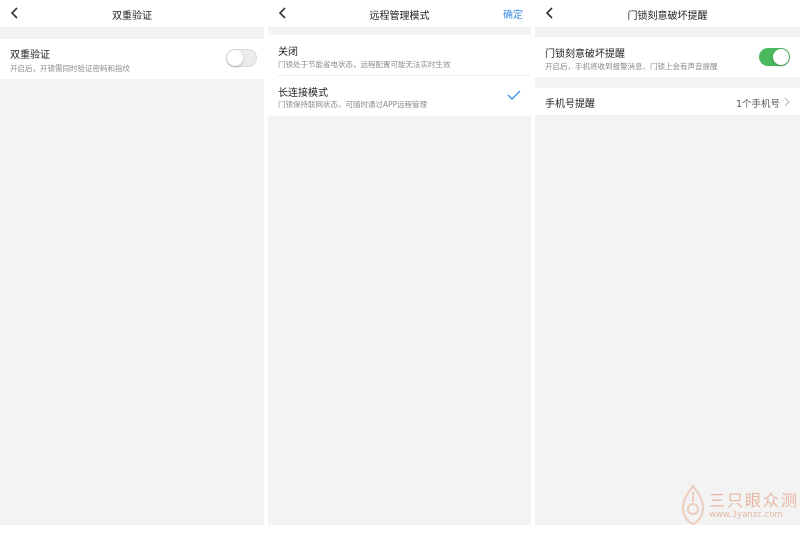 The height and width of the screenshot is (533, 800). I want to click on option-title: 关闭, so click(288, 52).